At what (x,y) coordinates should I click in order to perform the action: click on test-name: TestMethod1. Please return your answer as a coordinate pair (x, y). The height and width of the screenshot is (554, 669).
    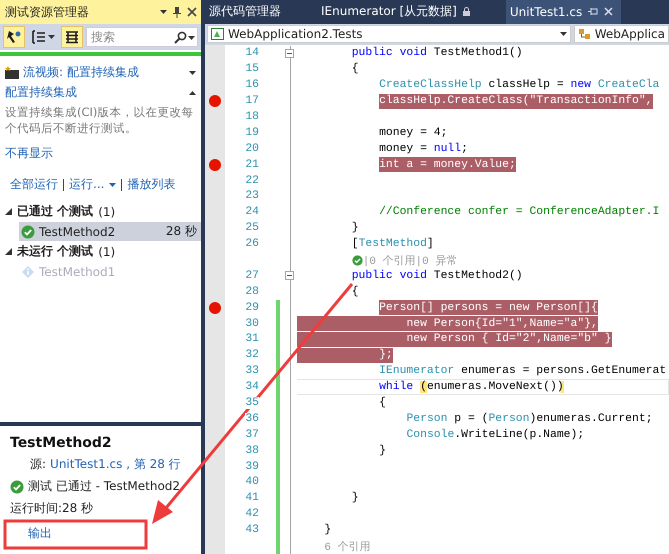
    Looking at the image, I should click on (77, 271).